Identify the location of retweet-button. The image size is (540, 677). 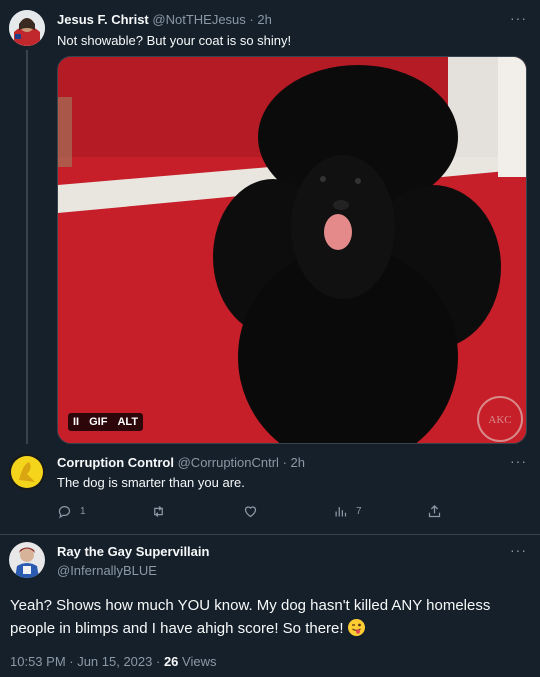
(158, 511).